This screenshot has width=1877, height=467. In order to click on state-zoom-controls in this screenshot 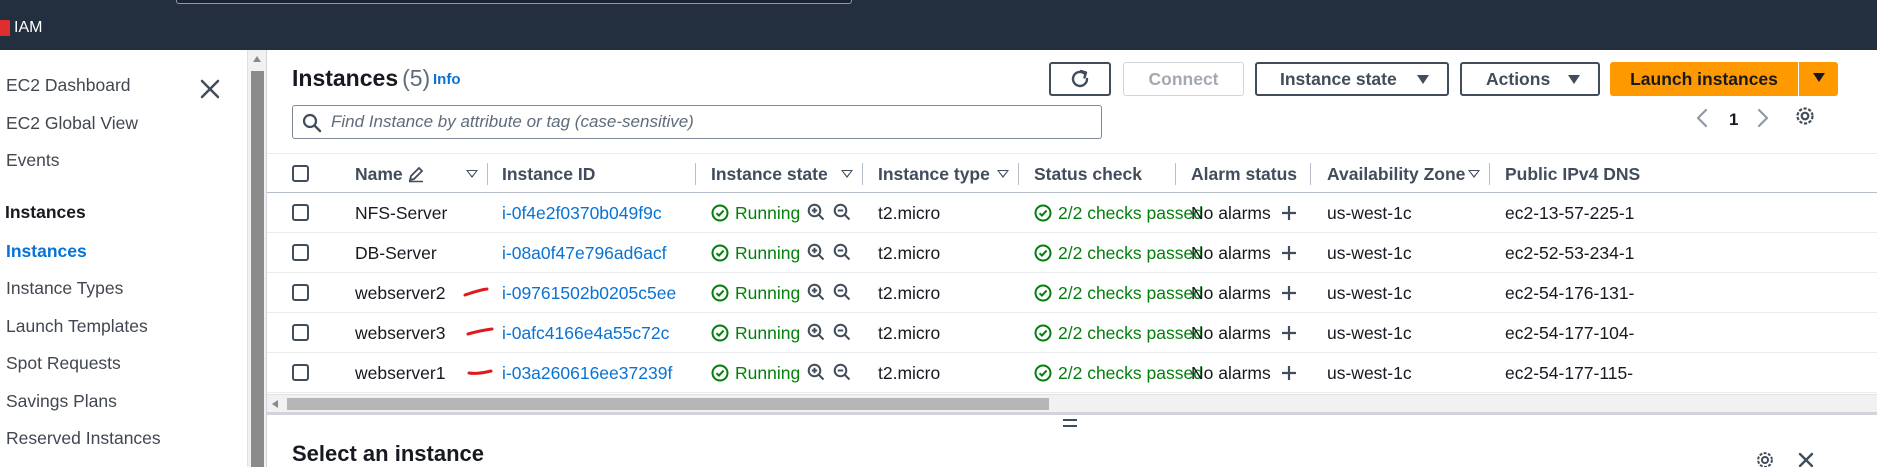, I will do `click(829, 252)`.